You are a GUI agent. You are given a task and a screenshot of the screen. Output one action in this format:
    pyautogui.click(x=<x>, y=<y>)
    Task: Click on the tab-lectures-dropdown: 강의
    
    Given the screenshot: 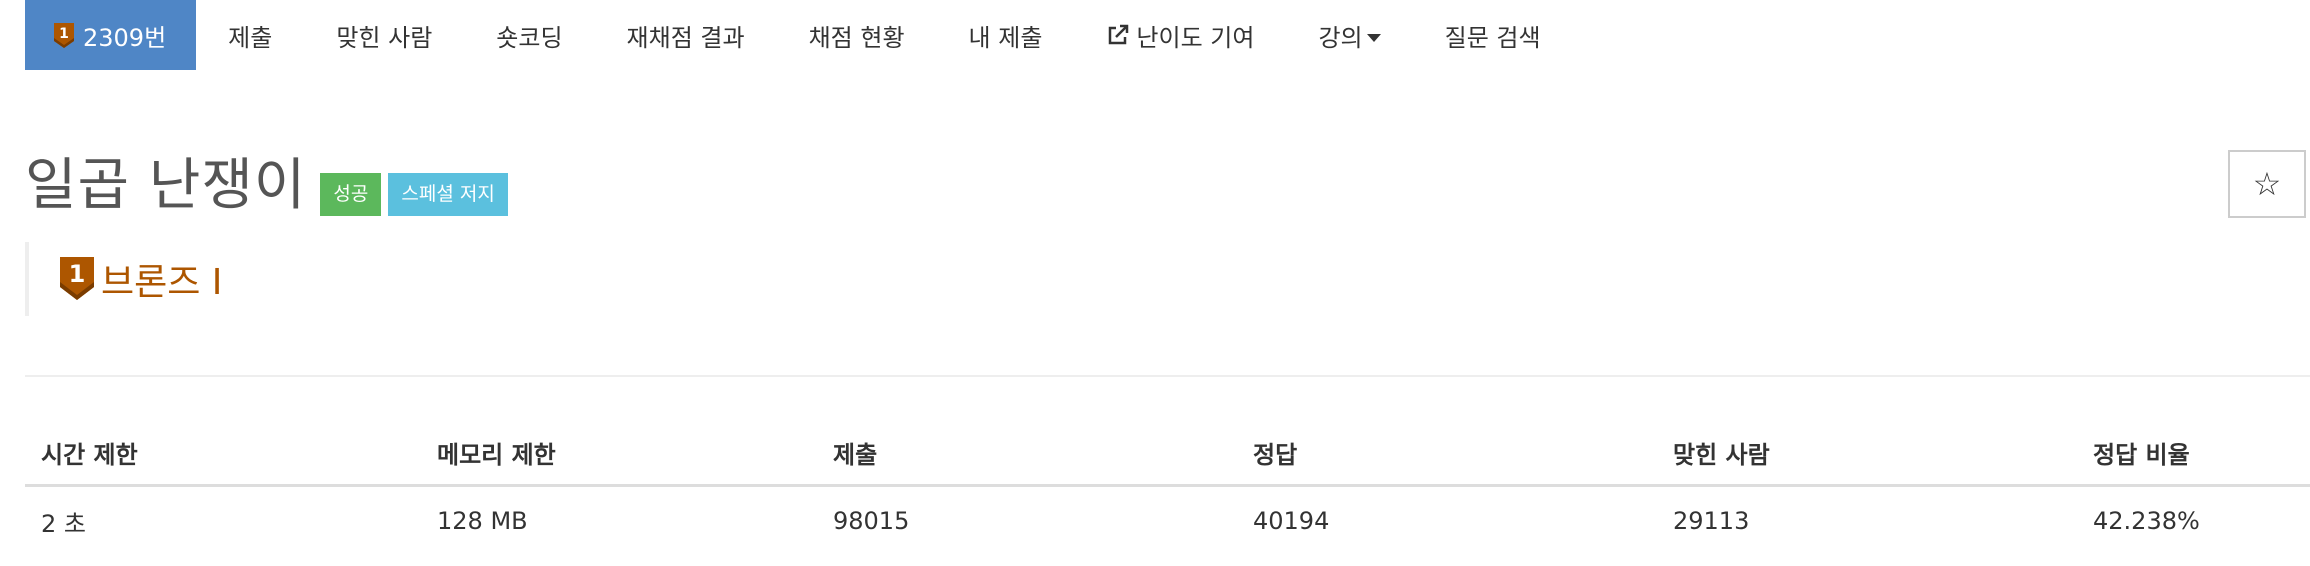 What is the action you would take?
    pyautogui.click(x=1349, y=35)
    